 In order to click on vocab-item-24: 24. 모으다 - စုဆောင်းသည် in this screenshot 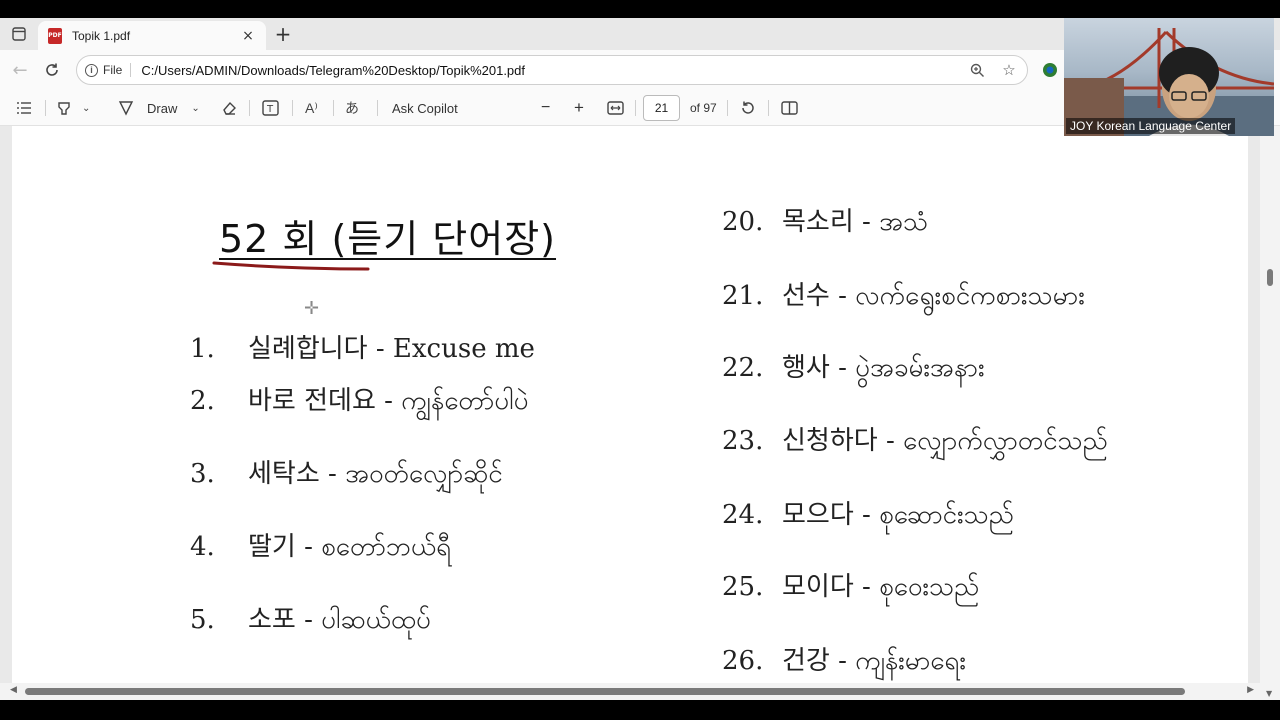, I will do `click(868, 515)`.